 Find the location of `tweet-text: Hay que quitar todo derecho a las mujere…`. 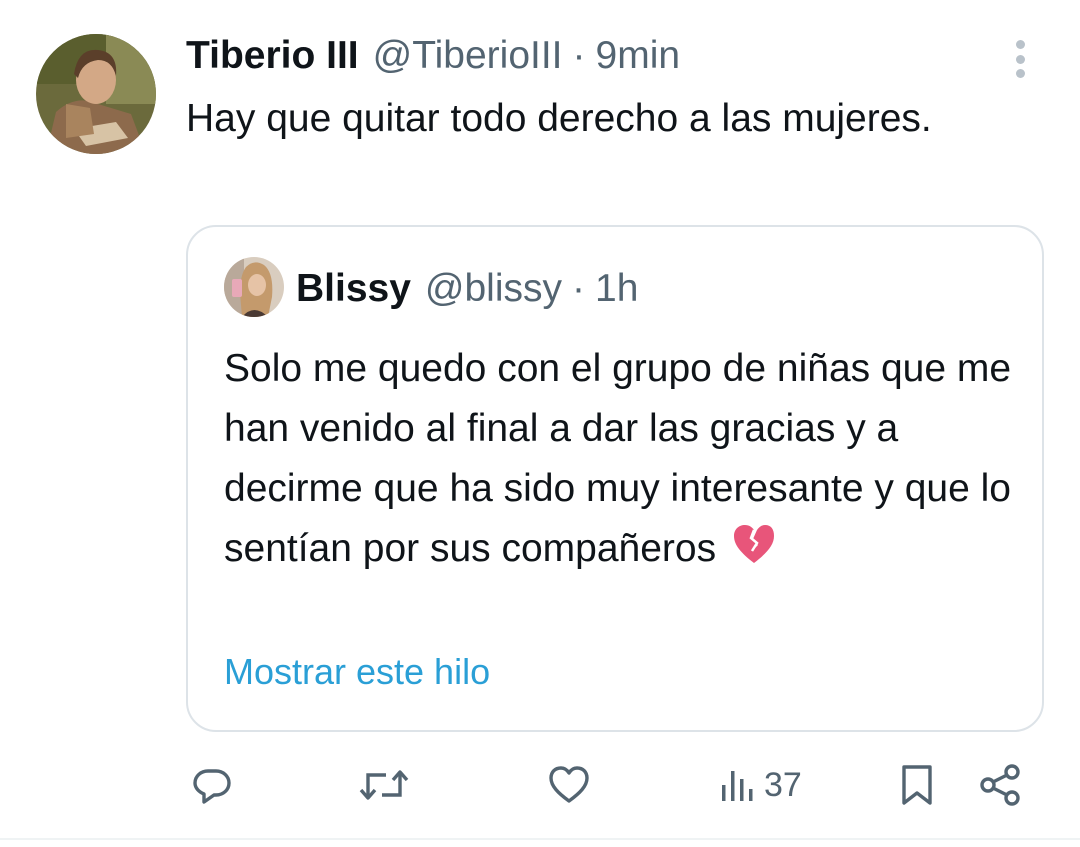

tweet-text: Hay que quitar todo derecho a las mujere… is located at coordinates (559, 118).